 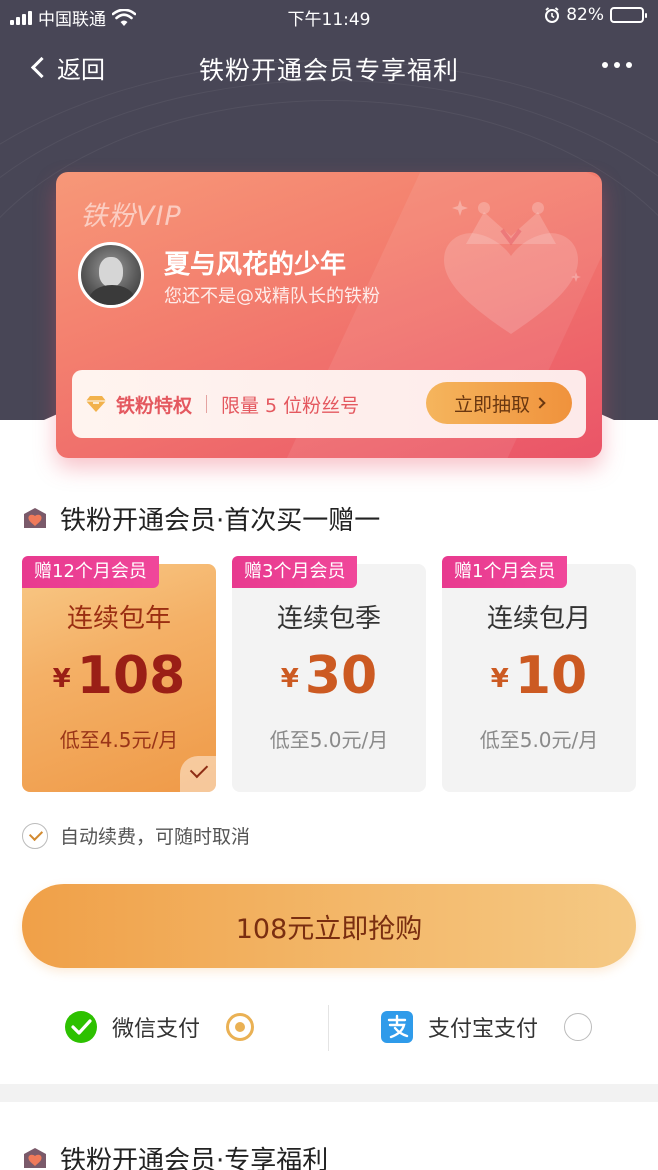 I want to click on plan-name: 连续包月, so click(x=538, y=619).